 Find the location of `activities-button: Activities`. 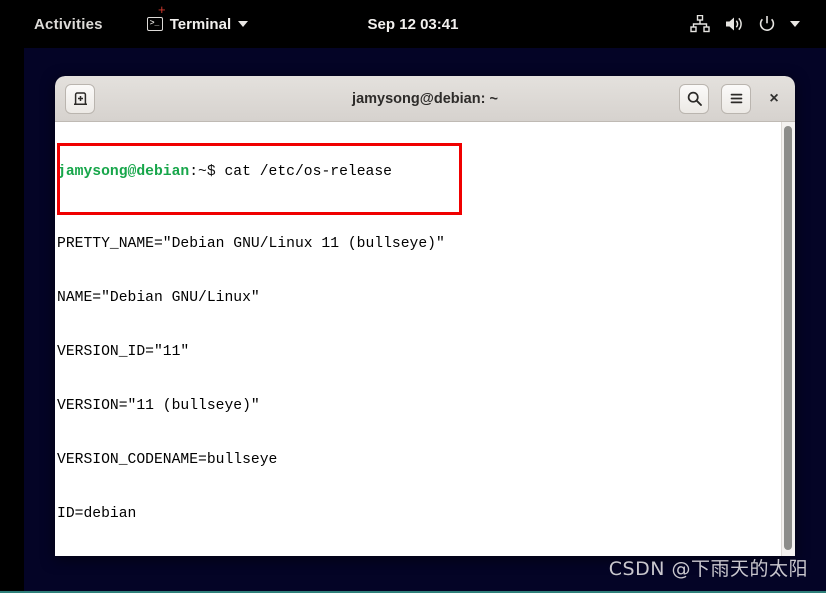

activities-button: Activities is located at coordinates (68, 24).